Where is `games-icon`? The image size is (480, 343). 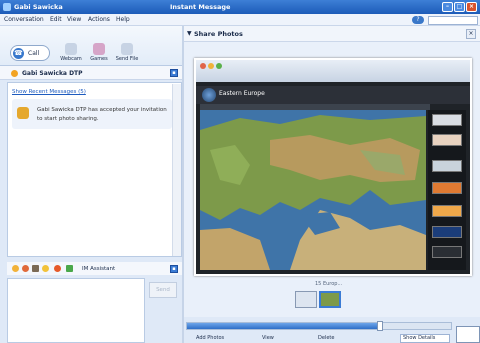 games-icon is located at coordinates (99, 49).